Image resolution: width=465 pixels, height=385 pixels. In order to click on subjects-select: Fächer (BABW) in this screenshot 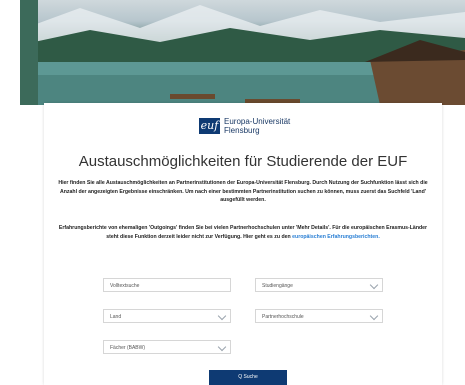, I will do `click(167, 347)`.